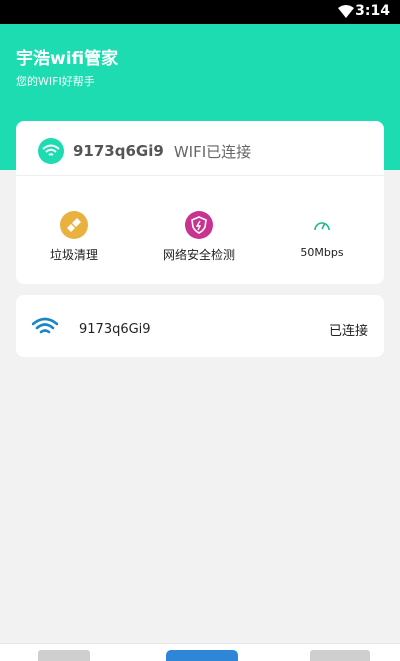 This screenshot has height=661, width=400. What do you see at coordinates (202, 655) in the screenshot?
I see `tab-icon-middle` at bounding box center [202, 655].